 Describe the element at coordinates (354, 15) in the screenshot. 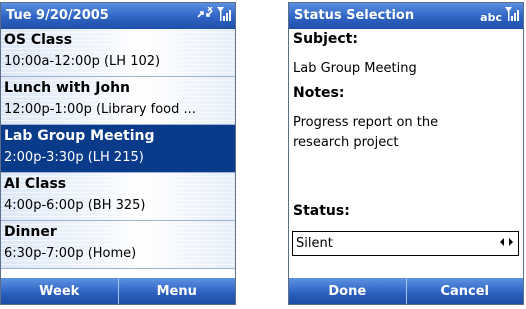

I see `status-selection-title: Status Selection` at that location.